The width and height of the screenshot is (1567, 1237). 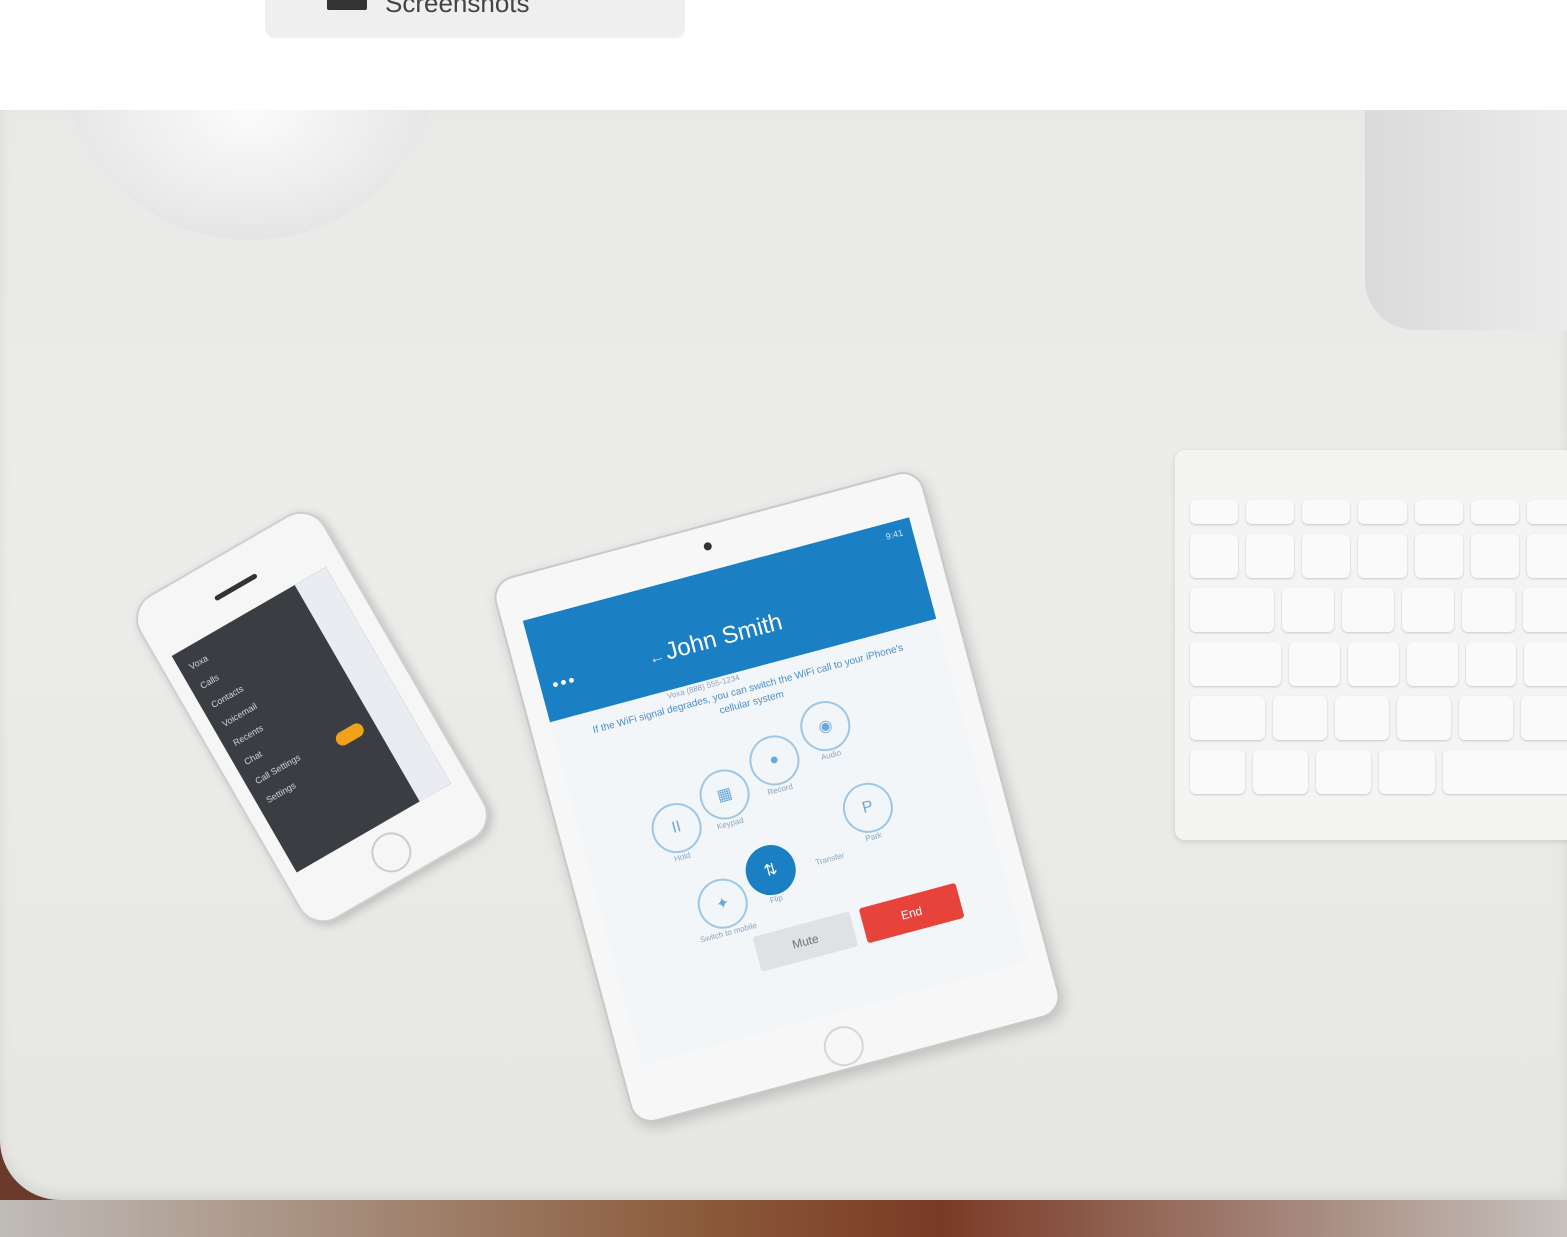 What do you see at coordinates (844, 1046) in the screenshot?
I see `ipad-home-button` at bounding box center [844, 1046].